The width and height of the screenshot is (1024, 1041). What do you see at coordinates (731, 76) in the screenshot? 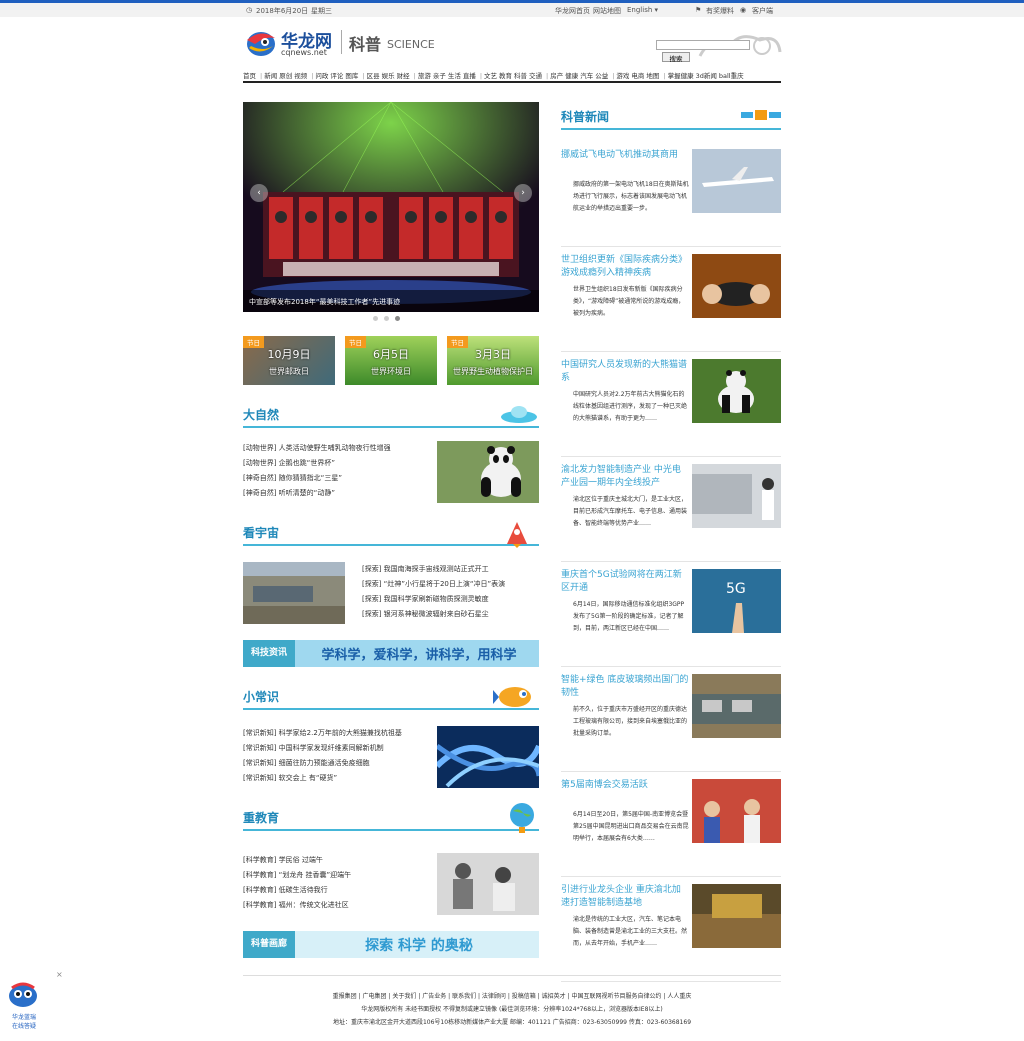
I see `nav-item: ball重庆` at bounding box center [731, 76].